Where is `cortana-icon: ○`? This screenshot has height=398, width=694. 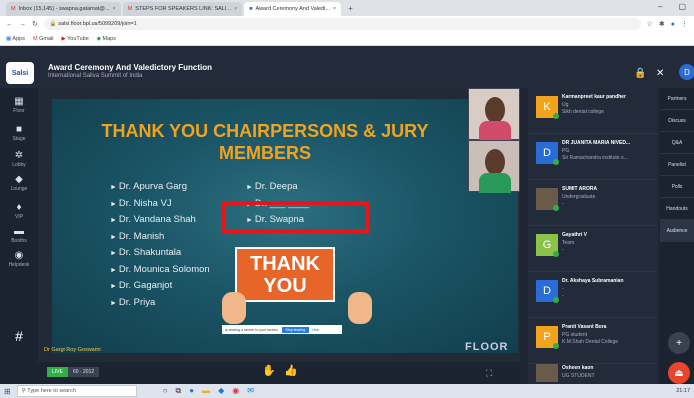
cortana-icon: ○ is located at coordinates (165, 391).